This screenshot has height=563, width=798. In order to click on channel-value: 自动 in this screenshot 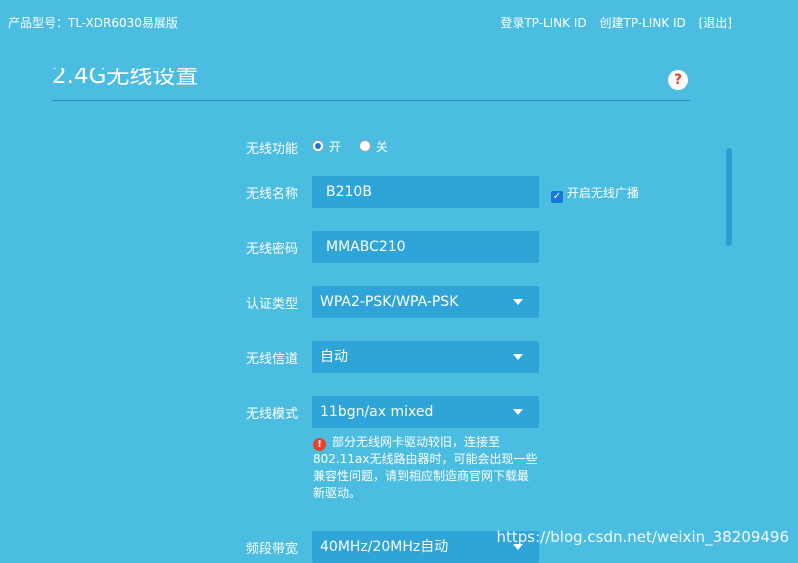, I will do `click(334, 357)`.